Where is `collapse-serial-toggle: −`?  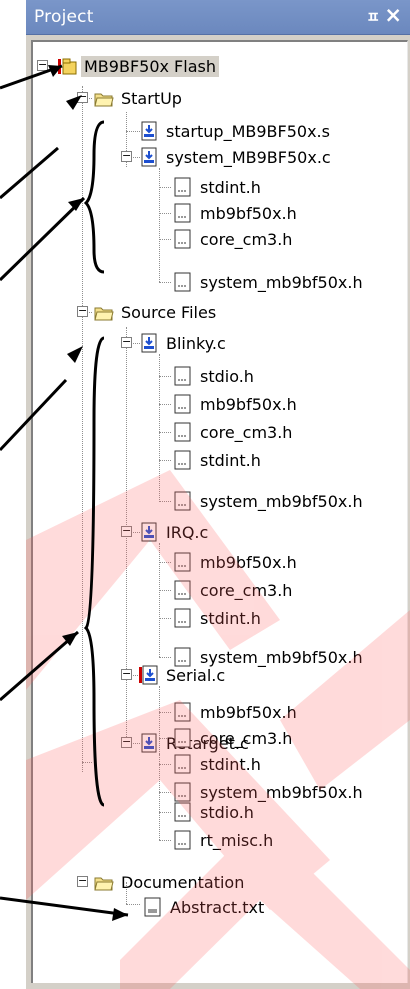
collapse-serial-toggle: − is located at coordinates (126, 674).